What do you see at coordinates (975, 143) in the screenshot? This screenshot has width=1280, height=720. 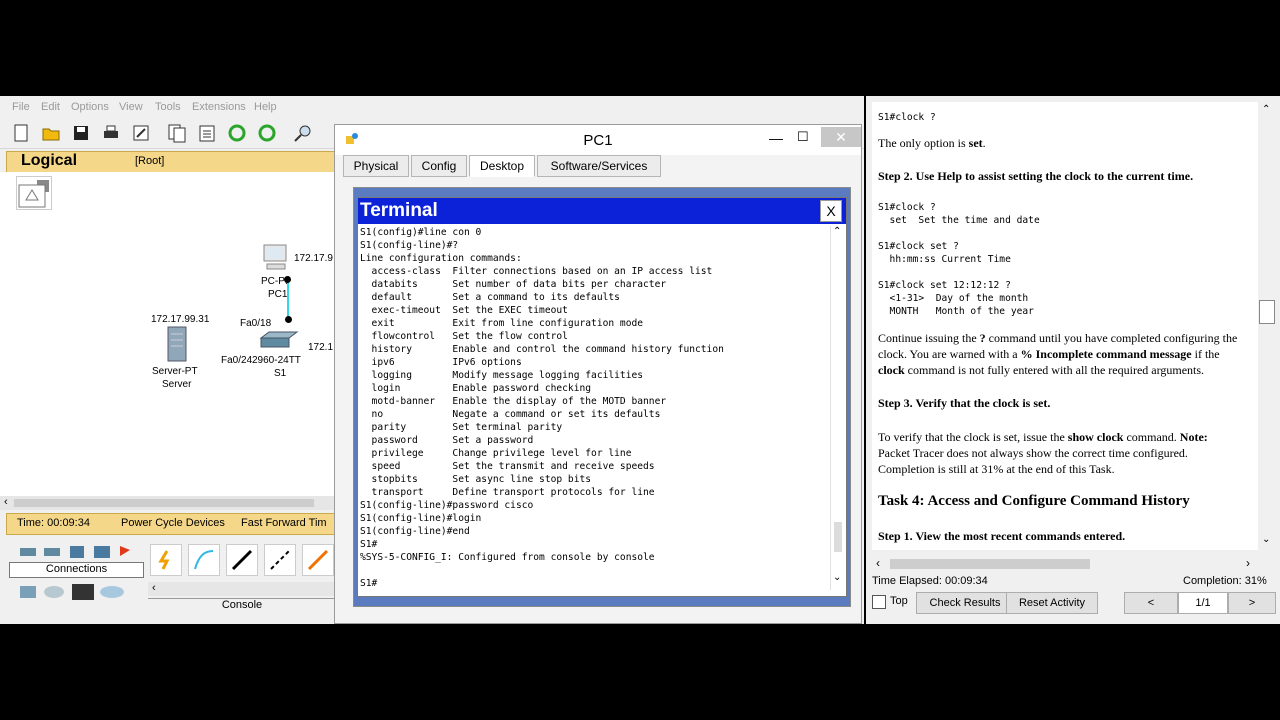 I see `text-part-bold: set` at bounding box center [975, 143].